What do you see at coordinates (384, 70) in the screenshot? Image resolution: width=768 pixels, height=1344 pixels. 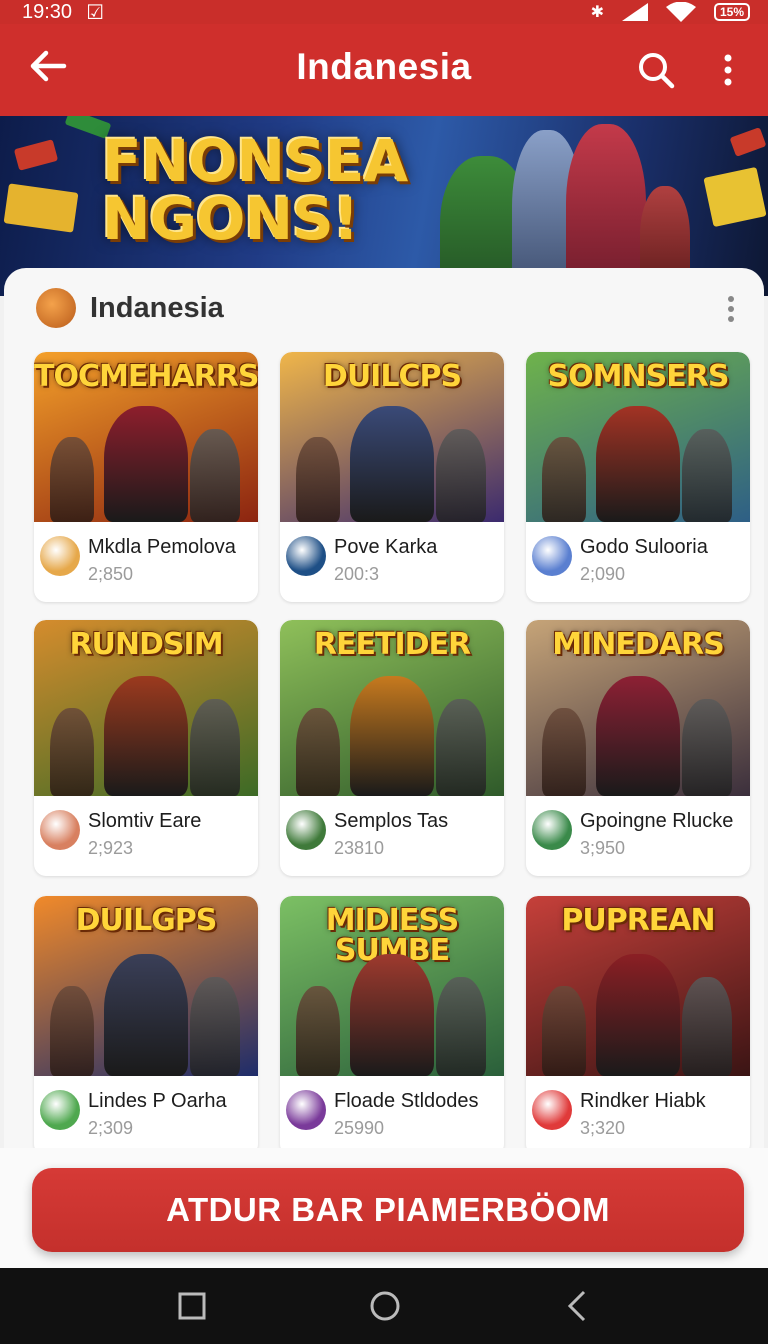 I see `app-bar: Indanesia` at bounding box center [384, 70].